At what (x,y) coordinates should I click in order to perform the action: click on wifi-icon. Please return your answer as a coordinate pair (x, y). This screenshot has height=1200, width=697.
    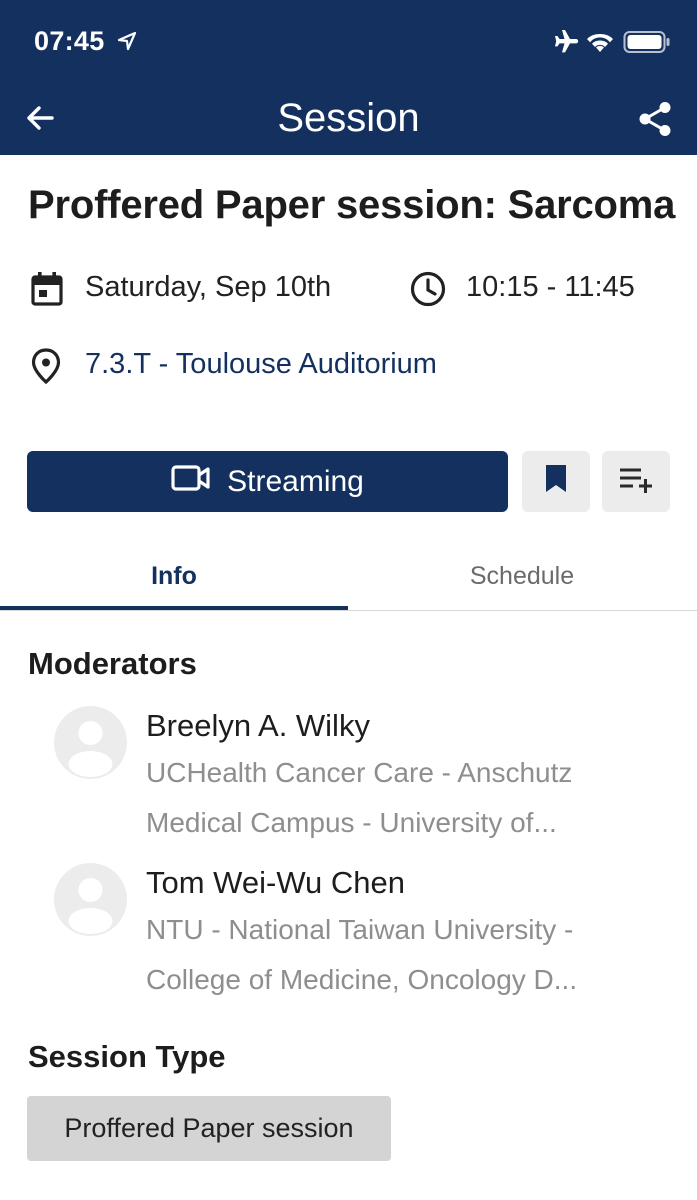
    Looking at the image, I should click on (600, 44).